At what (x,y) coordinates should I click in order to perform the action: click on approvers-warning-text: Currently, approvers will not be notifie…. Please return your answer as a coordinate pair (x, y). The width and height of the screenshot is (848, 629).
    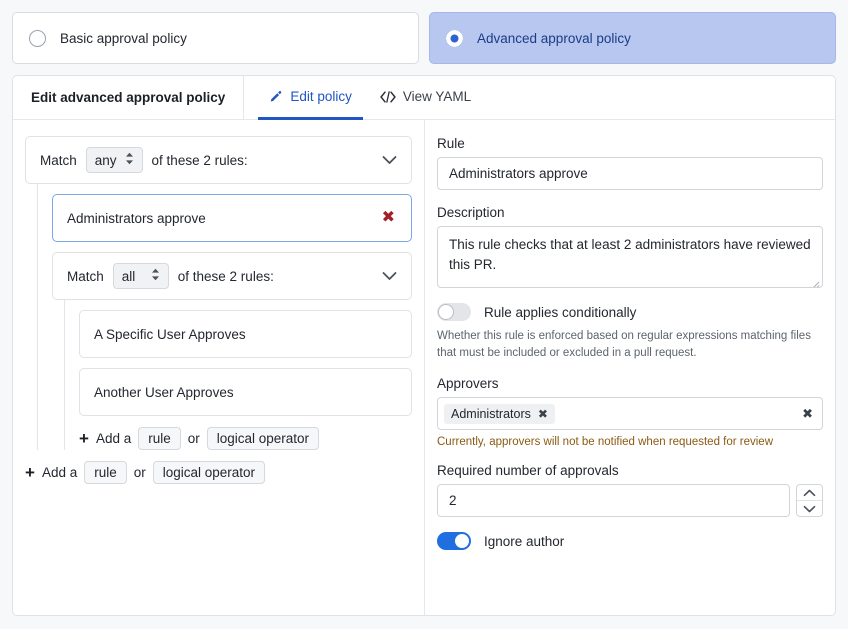
    Looking at the image, I should click on (605, 442).